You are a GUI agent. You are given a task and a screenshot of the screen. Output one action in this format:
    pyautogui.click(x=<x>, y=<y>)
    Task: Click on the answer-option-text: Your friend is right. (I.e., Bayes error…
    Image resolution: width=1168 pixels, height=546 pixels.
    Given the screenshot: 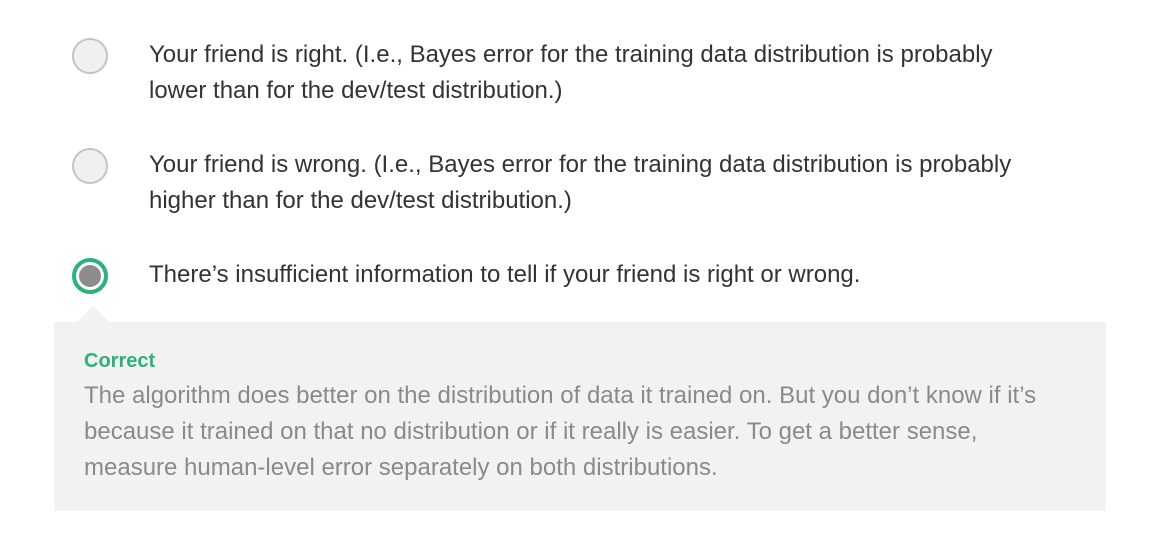 What is the action you would take?
    pyautogui.click(x=571, y=72)
    